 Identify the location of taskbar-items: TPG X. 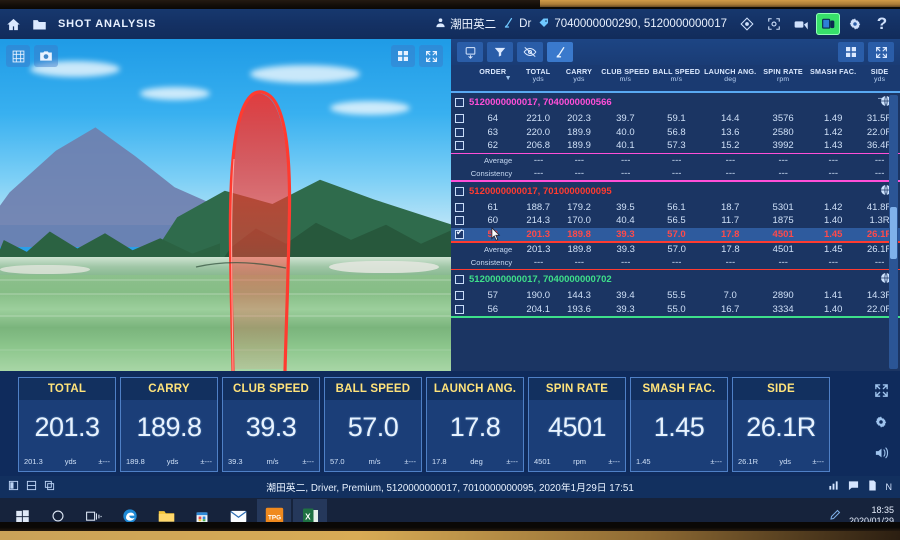
(163, 511).